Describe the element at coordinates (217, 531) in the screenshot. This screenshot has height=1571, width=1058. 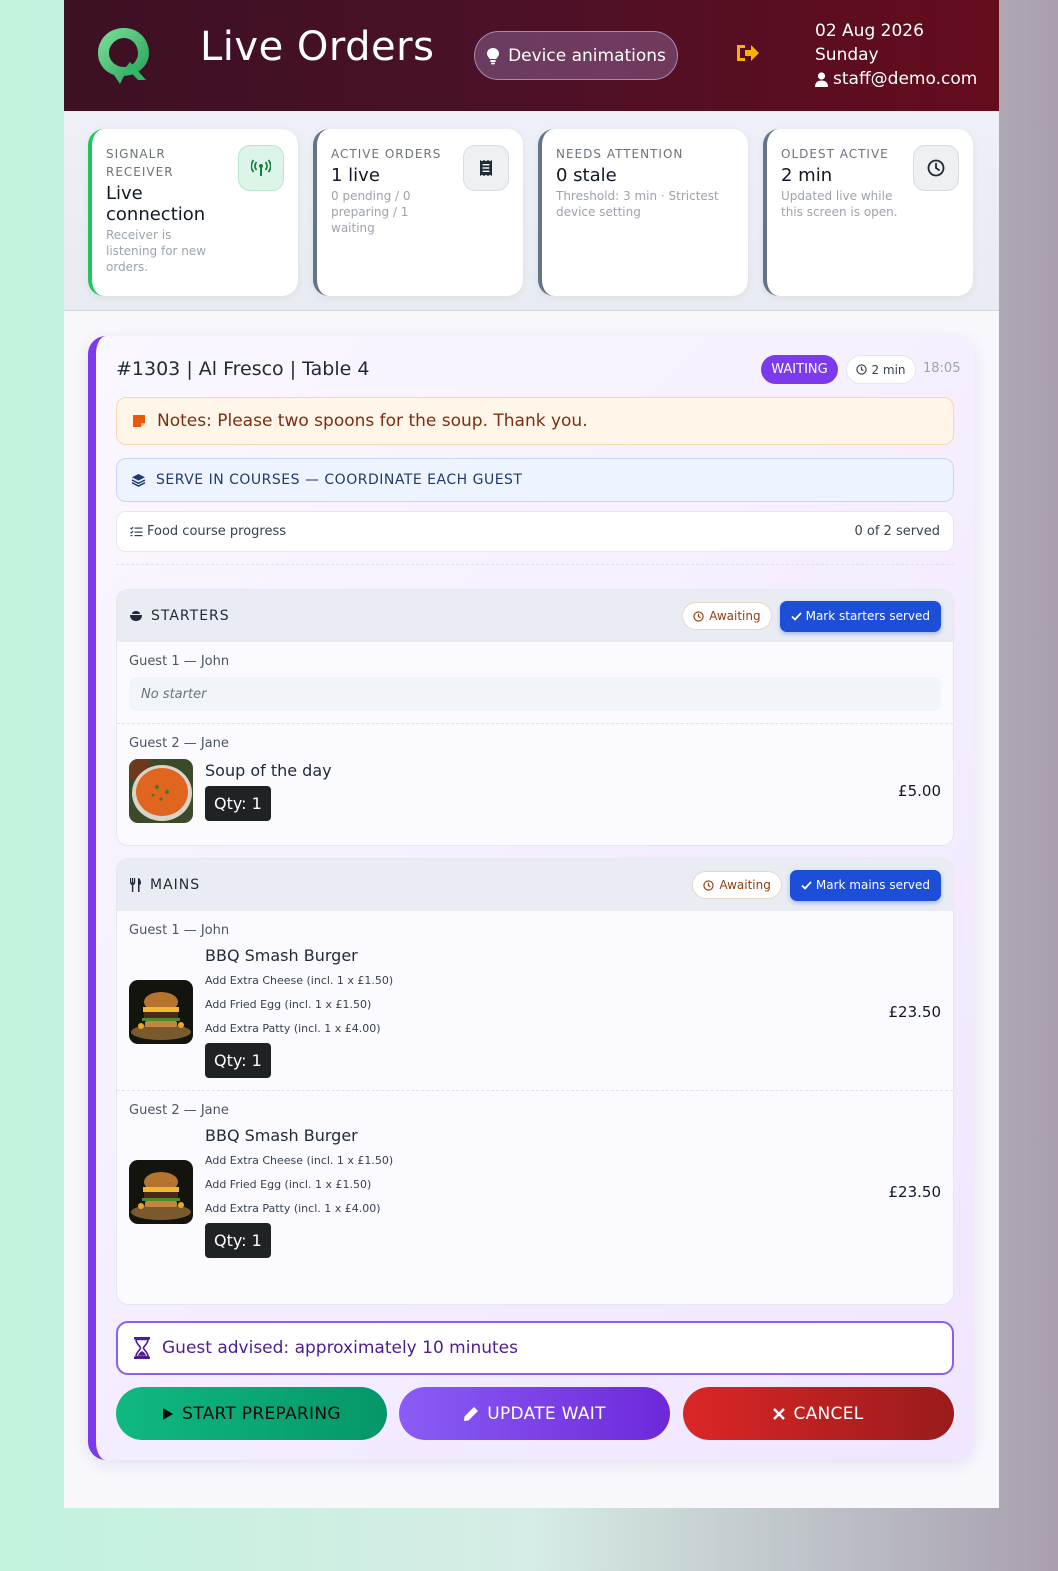
I see `progress-label: Food course progress` at that location.